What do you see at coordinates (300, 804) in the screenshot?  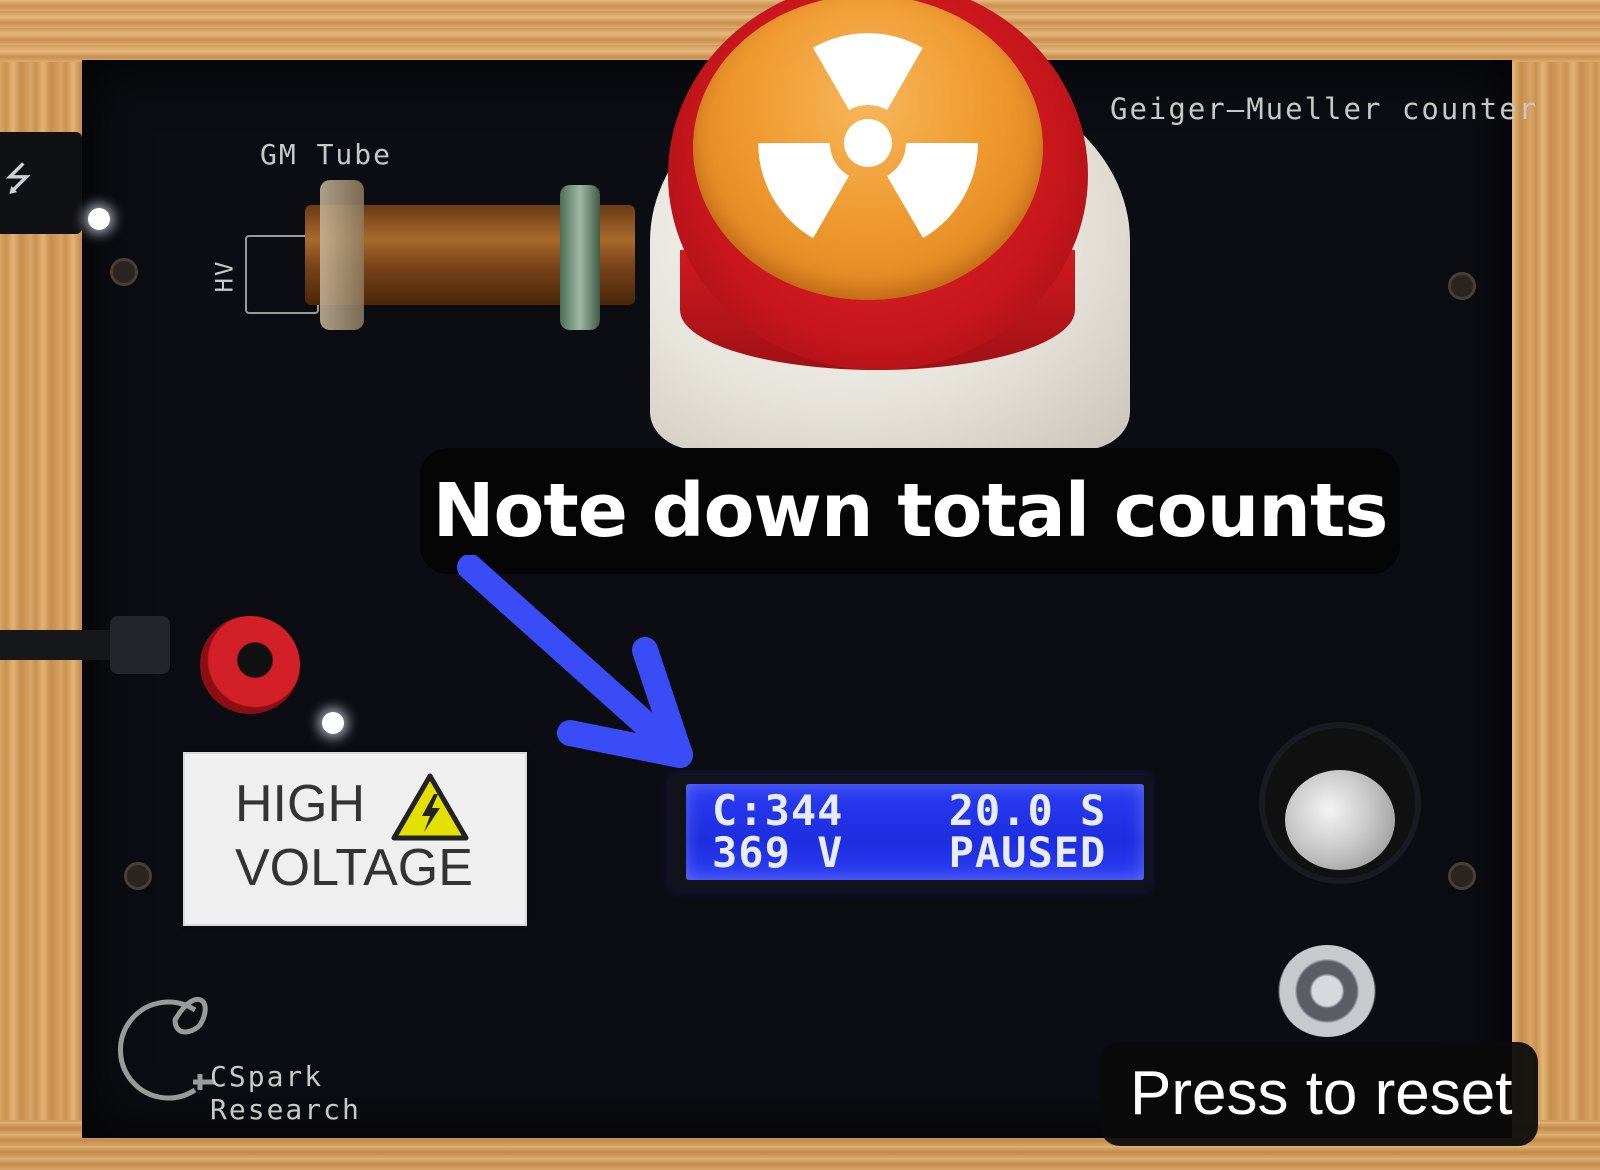 I see `high-voltage-line1: HIGH` at bounding box center [300, 804].